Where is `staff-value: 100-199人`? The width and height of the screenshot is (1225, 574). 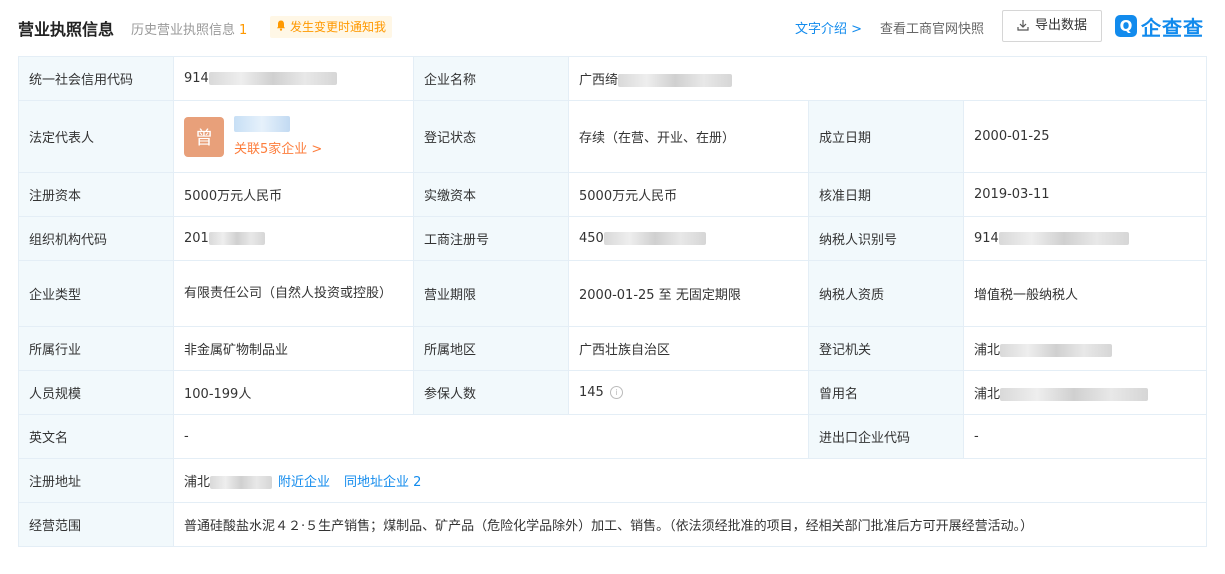
staff-value: 100-199人 is located at coordinates (293, 392).